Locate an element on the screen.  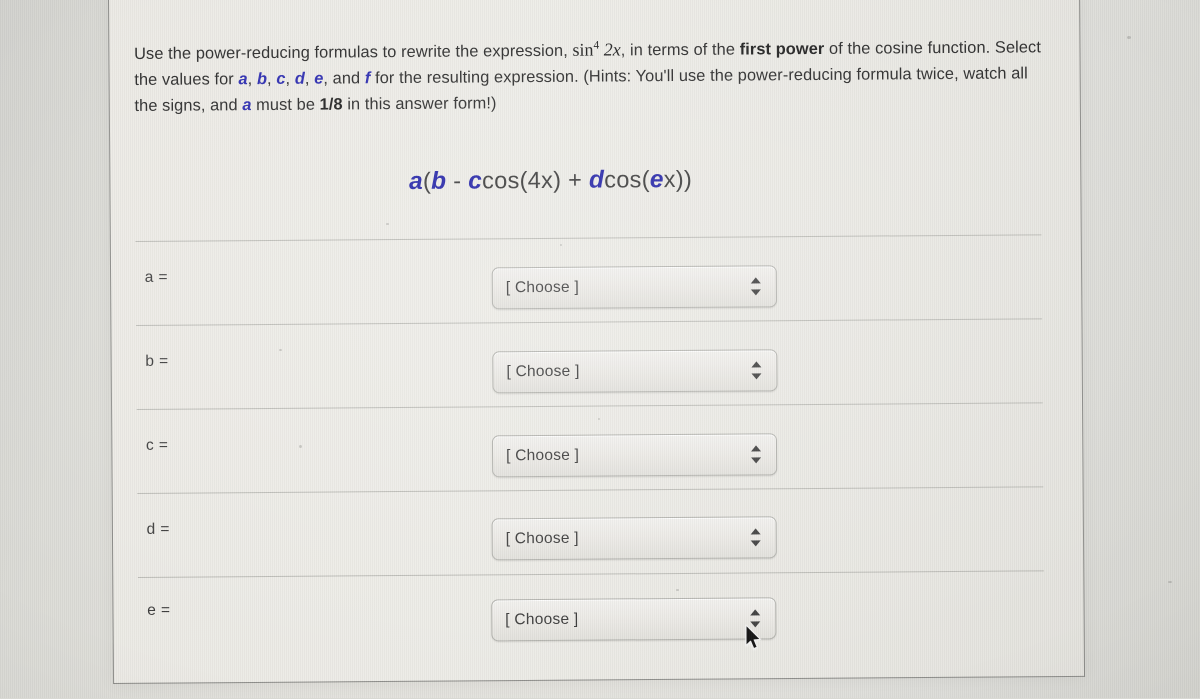
row-label-e: e = is located at coordinates (158, 611).